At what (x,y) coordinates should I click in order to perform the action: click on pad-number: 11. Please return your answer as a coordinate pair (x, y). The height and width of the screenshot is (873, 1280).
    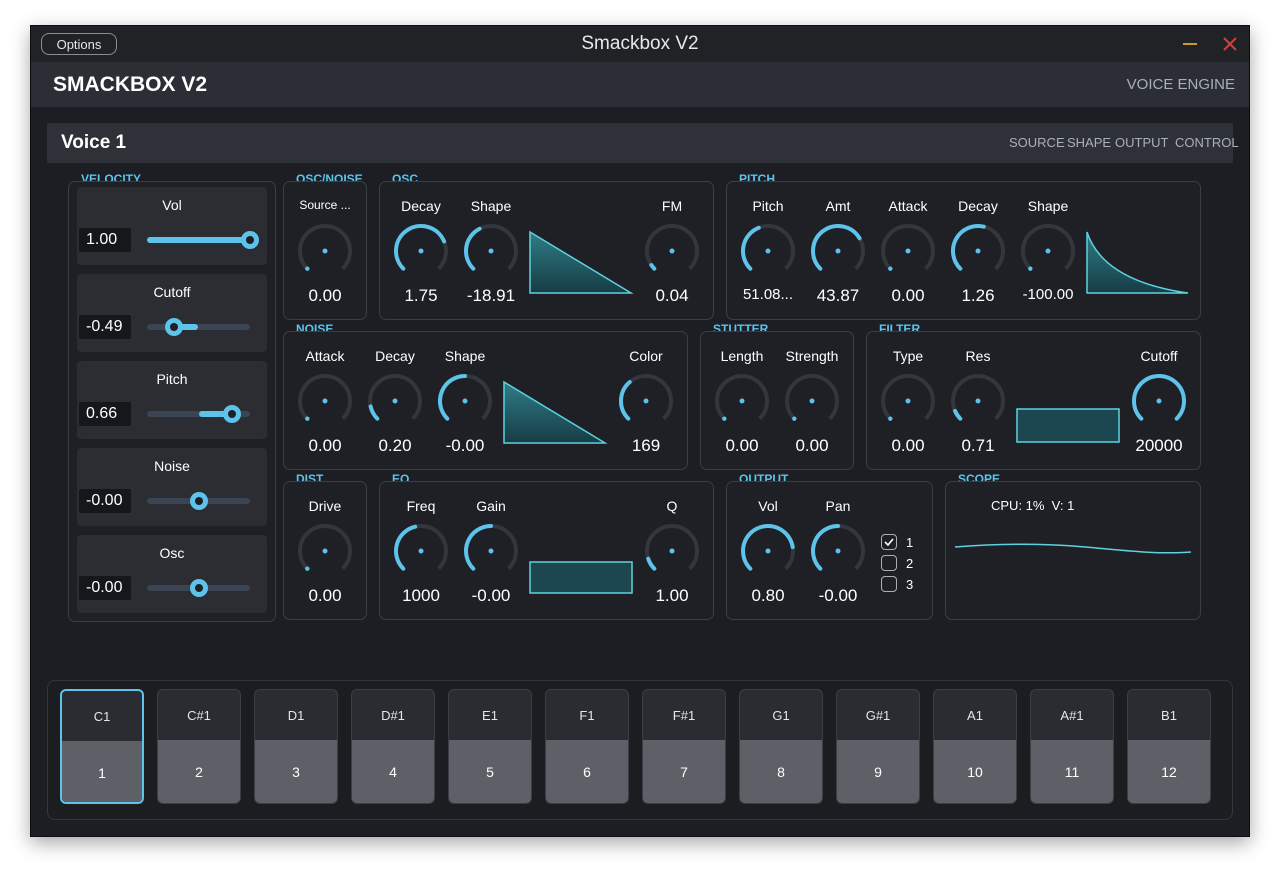
    Looking at the image, I should click on (1072, 771).